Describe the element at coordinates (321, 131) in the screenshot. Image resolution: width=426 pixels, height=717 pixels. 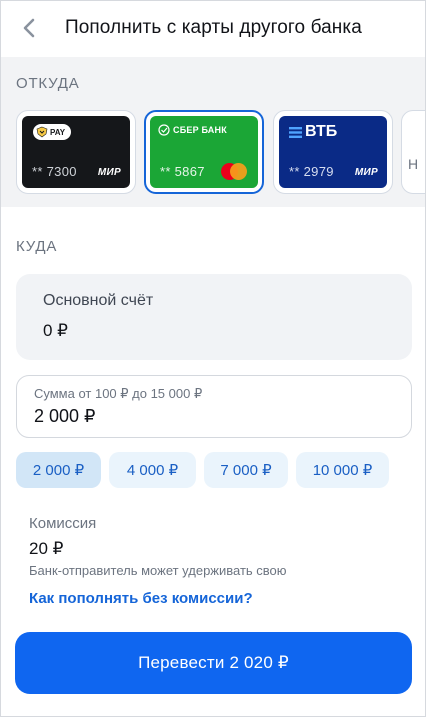
I see `card-brand: ВТБ` at that location.